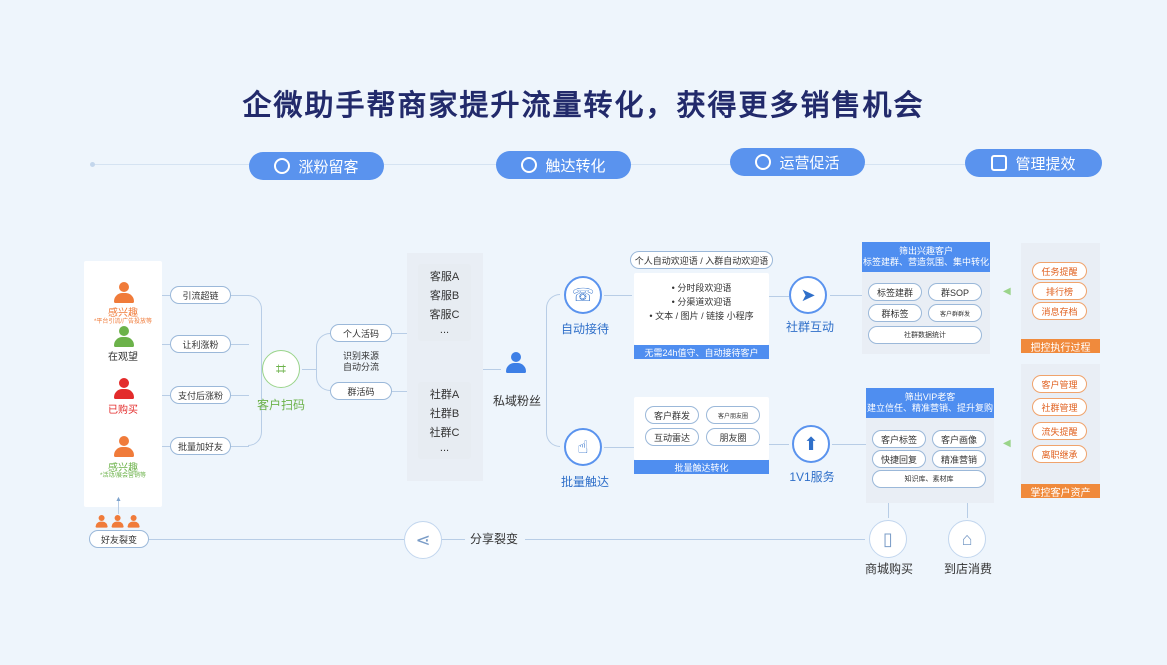  Describe the element at coordinates (999, 163) in the screenshot. I see `chart-board-icon` at that location.